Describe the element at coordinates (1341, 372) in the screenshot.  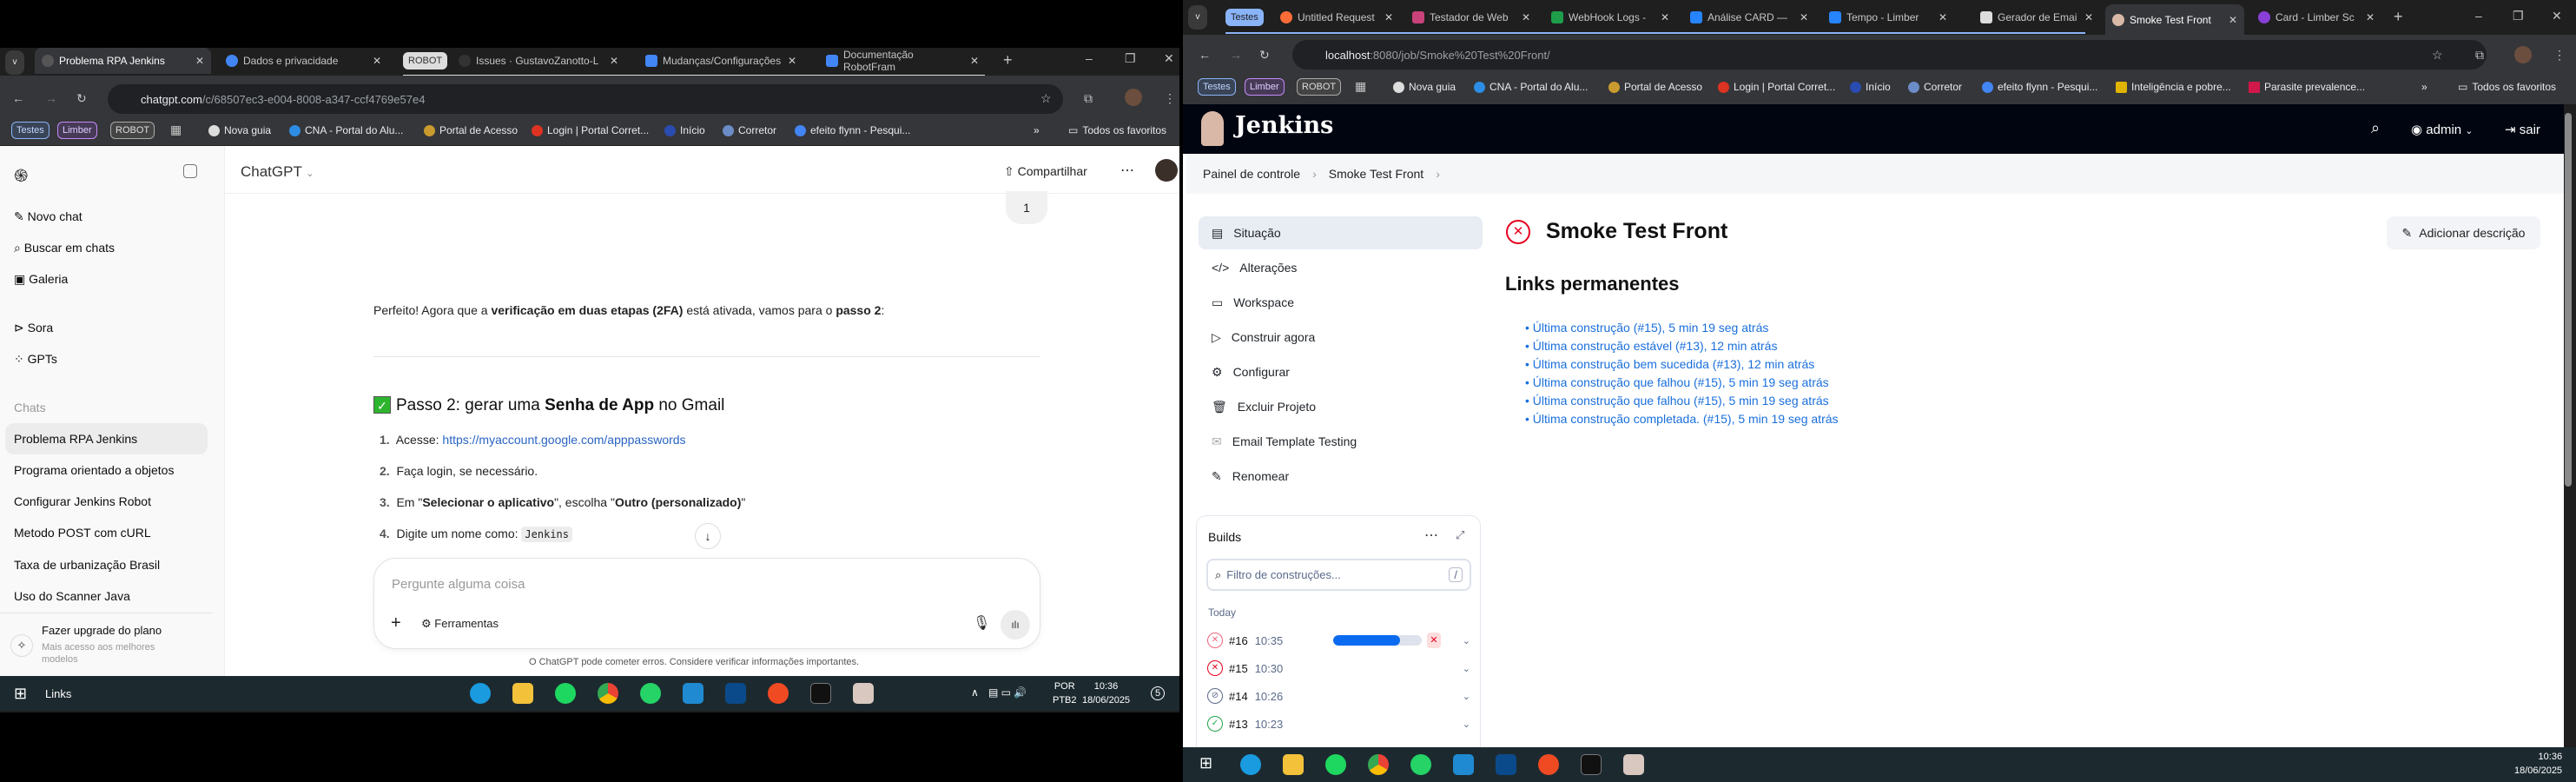
I see `sidebar-item-configurar: ⚙ Configurar` at that location.